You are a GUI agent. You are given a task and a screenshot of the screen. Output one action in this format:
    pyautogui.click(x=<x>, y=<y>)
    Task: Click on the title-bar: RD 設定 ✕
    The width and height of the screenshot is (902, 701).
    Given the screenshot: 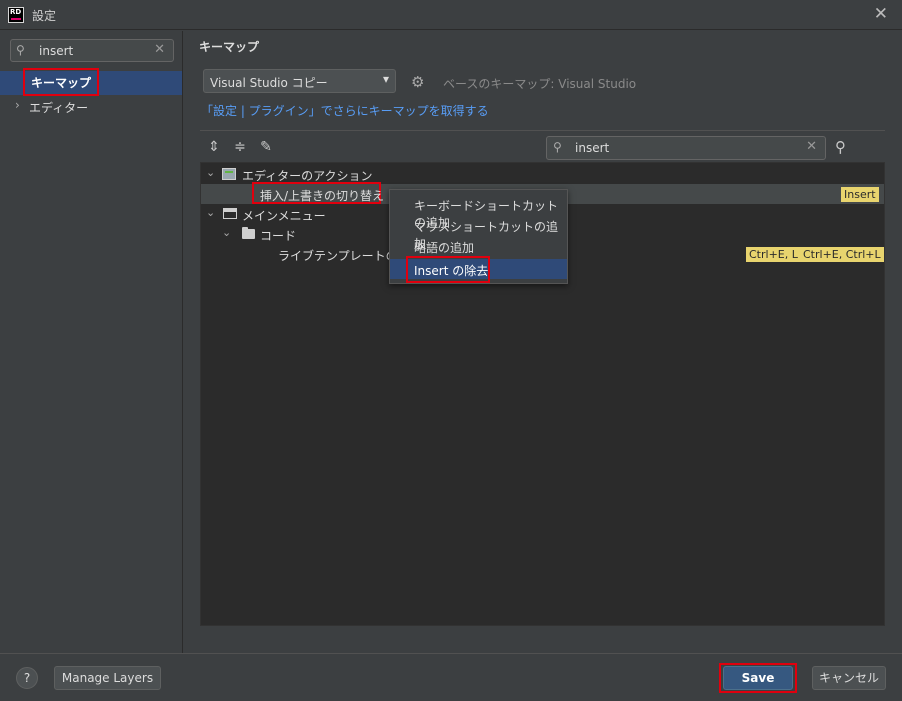 What is the action you would take?
    pyautogui.click(x=451, y=15)
    